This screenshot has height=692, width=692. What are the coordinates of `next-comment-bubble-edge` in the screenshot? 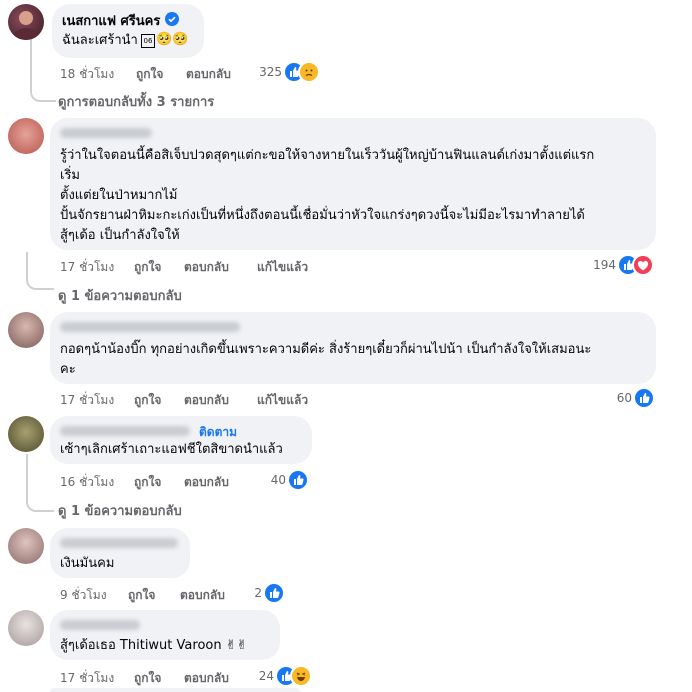 It's located at (175, 690).